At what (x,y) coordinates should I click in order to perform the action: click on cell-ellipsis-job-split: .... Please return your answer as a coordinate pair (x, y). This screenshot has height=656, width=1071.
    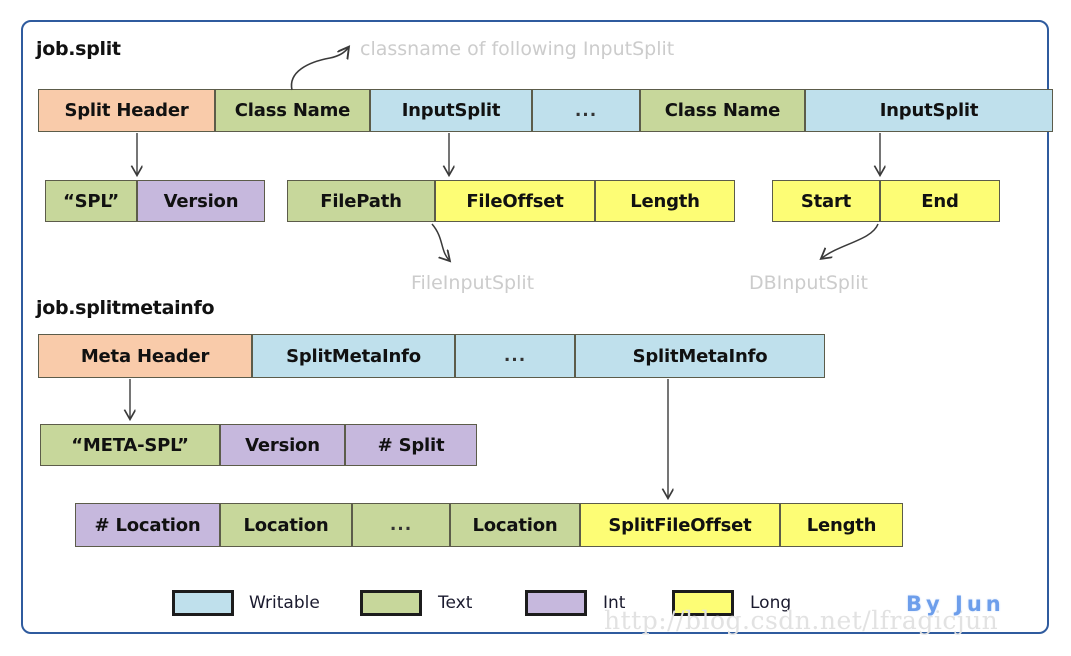
    Looking at the image, I should click on (586, 110).